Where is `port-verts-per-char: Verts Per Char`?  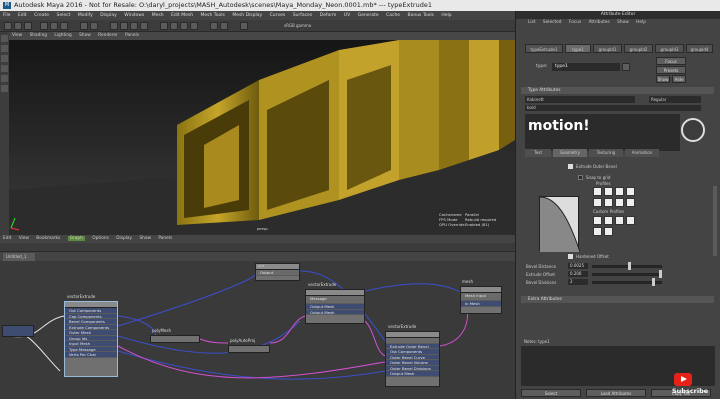
port-verts-per-char: Verts Per Char is located at coordinates (91, 355).